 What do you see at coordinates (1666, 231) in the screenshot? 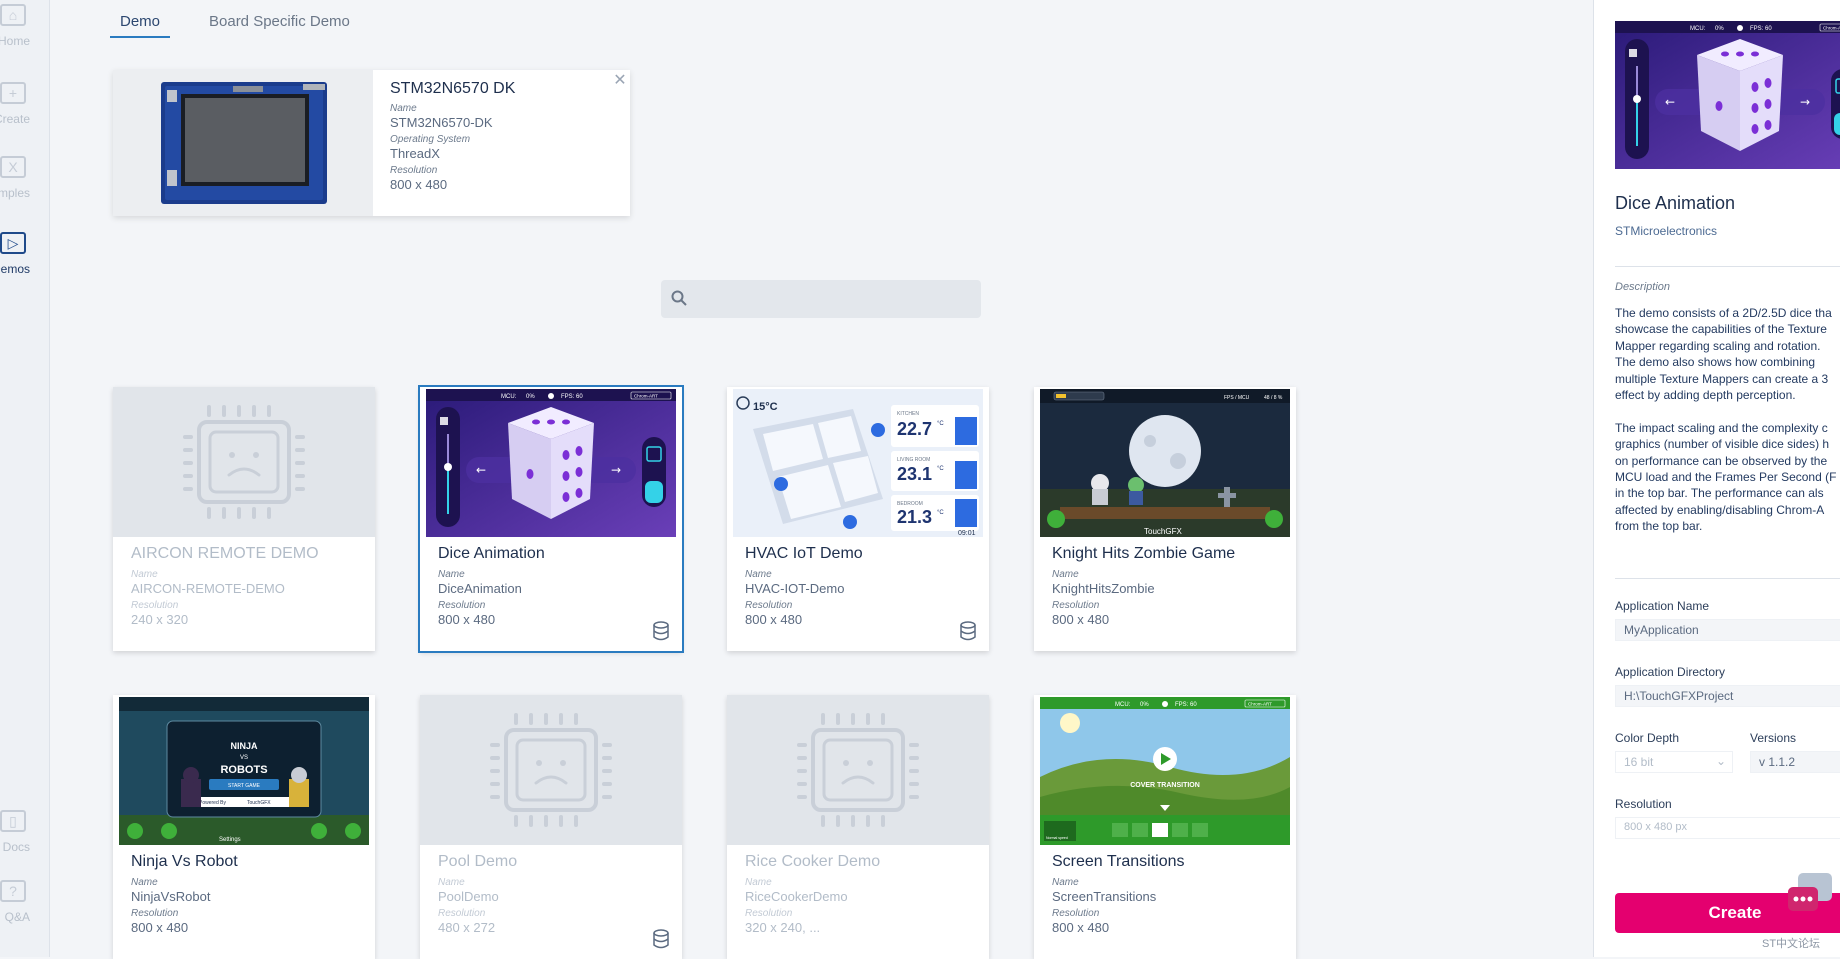
I see `details-vendor: STMicroelectronics` at bounding box center [1666, 231].